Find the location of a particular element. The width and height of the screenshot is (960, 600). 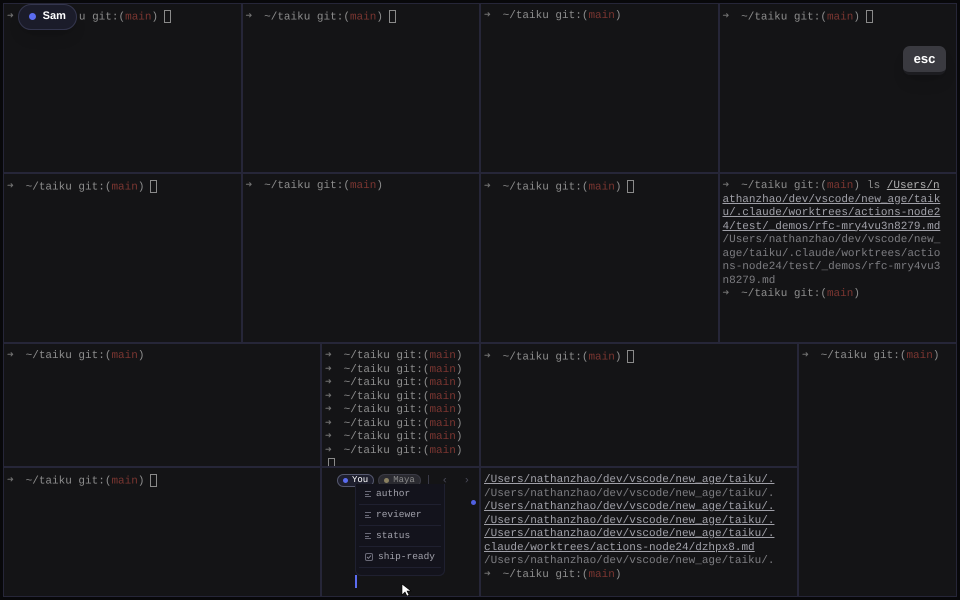

output-line: ns-node24/test/_demos/rfc-mry4vu3 is located at coordinates (831, 267).